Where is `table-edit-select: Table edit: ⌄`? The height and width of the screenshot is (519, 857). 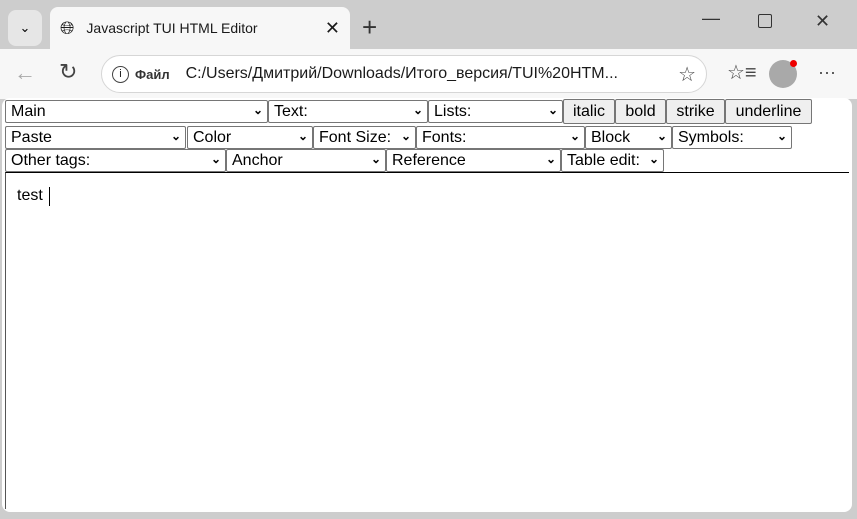 table-edit-select: Table edit: ⌄ is located at coordinates (612, 160).